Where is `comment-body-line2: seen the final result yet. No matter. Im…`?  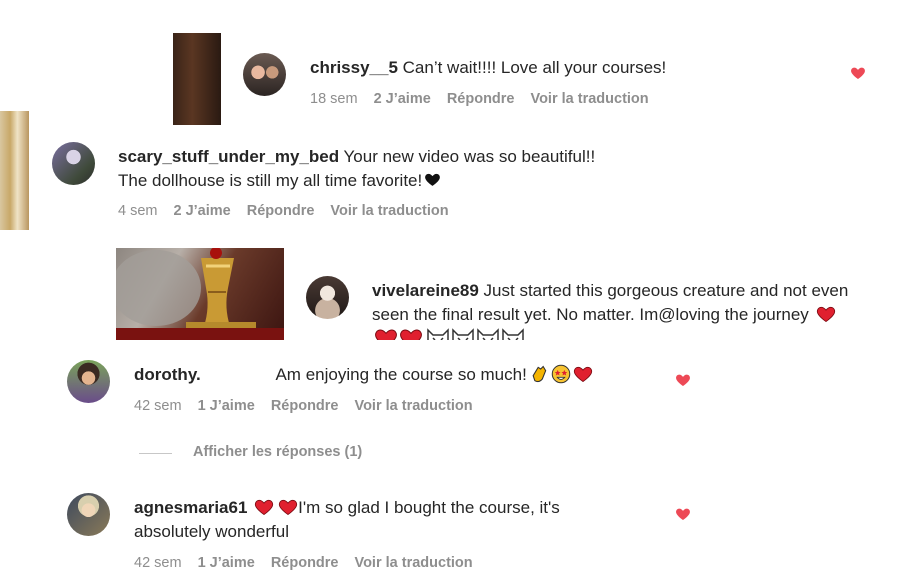 comment-body-line2: seen the final result yet. No matter. Im… is located at coordinates (590, 314).